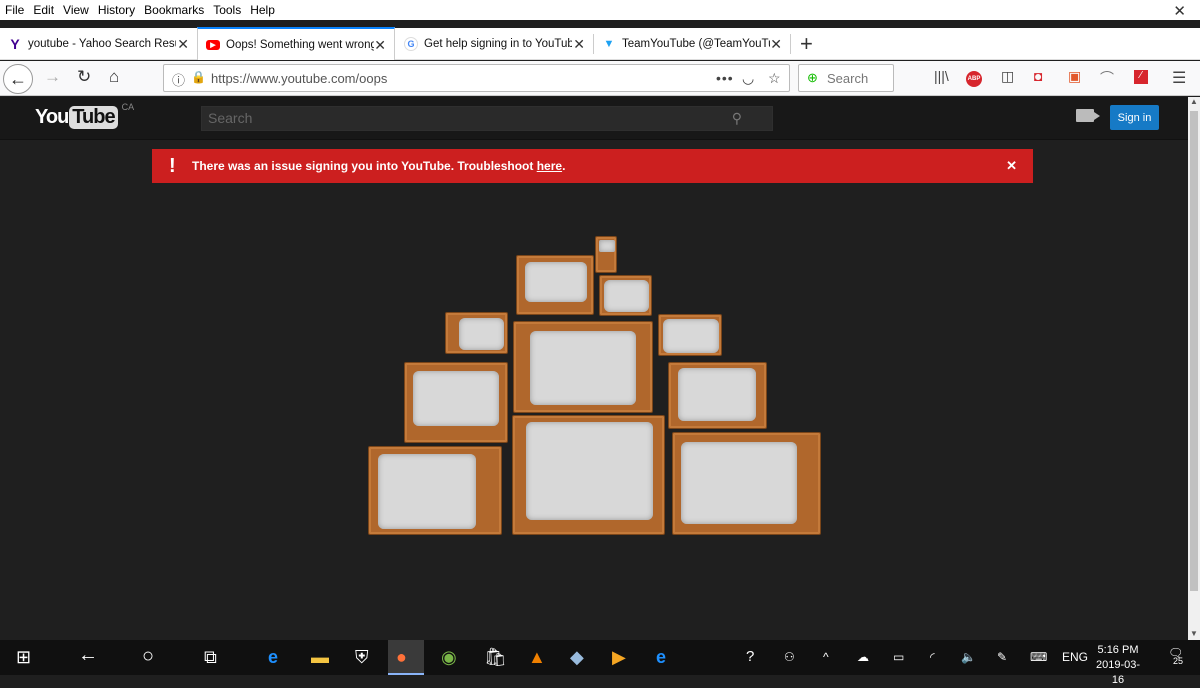  What do you see at coordinates (1107, 78) in the screenshot?
I see `extension-arc-icon: ⌒` at bounding box center [1107, 78].